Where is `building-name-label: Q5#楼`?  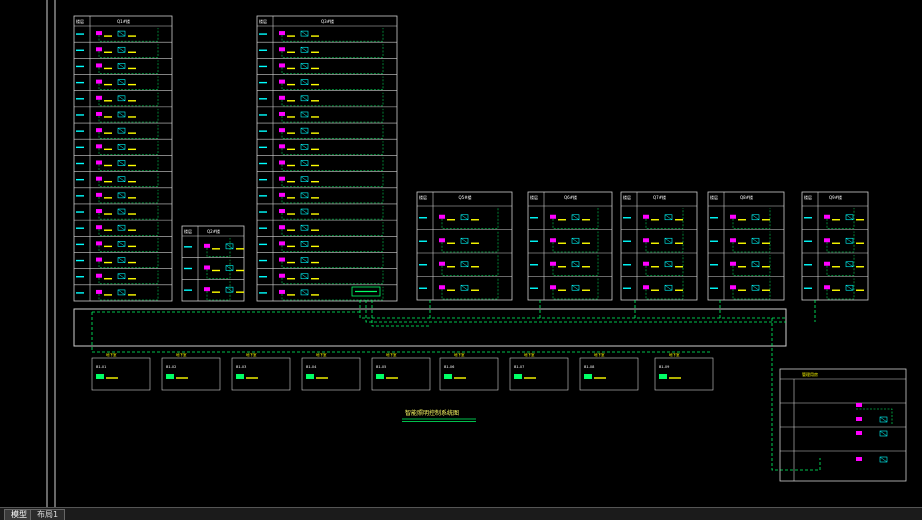 building-name-label: Q5#楼 is located at coordinates (465, 197).